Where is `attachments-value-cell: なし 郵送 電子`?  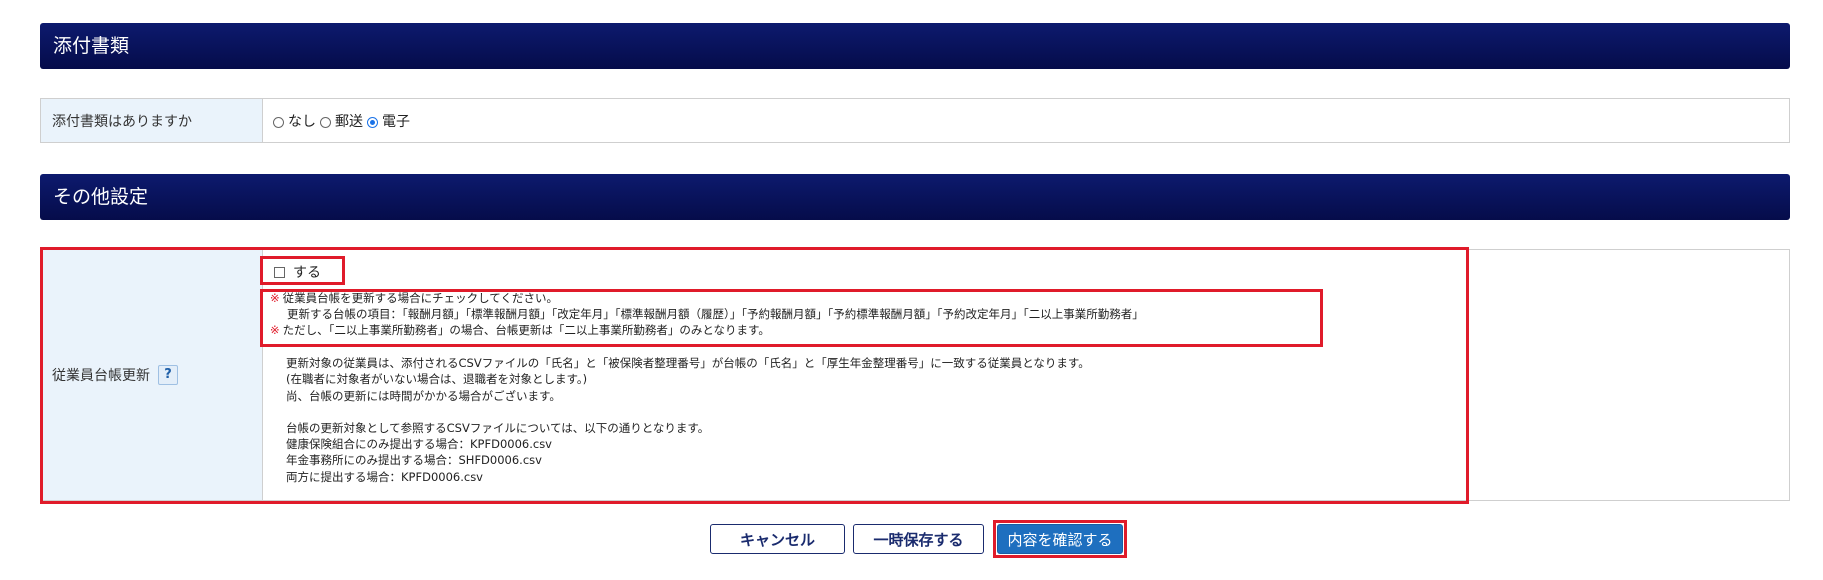 attachments-value-cell: なし 郵送 電子 is located at coordinates (1026, 120).